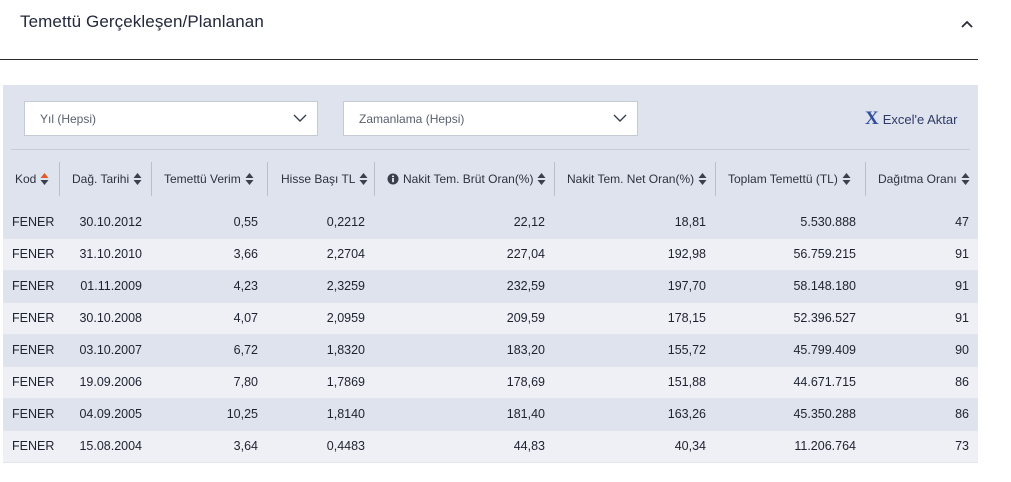  I want to click on cell-toplam-temettu: 56.759.215, so click(824, 254).